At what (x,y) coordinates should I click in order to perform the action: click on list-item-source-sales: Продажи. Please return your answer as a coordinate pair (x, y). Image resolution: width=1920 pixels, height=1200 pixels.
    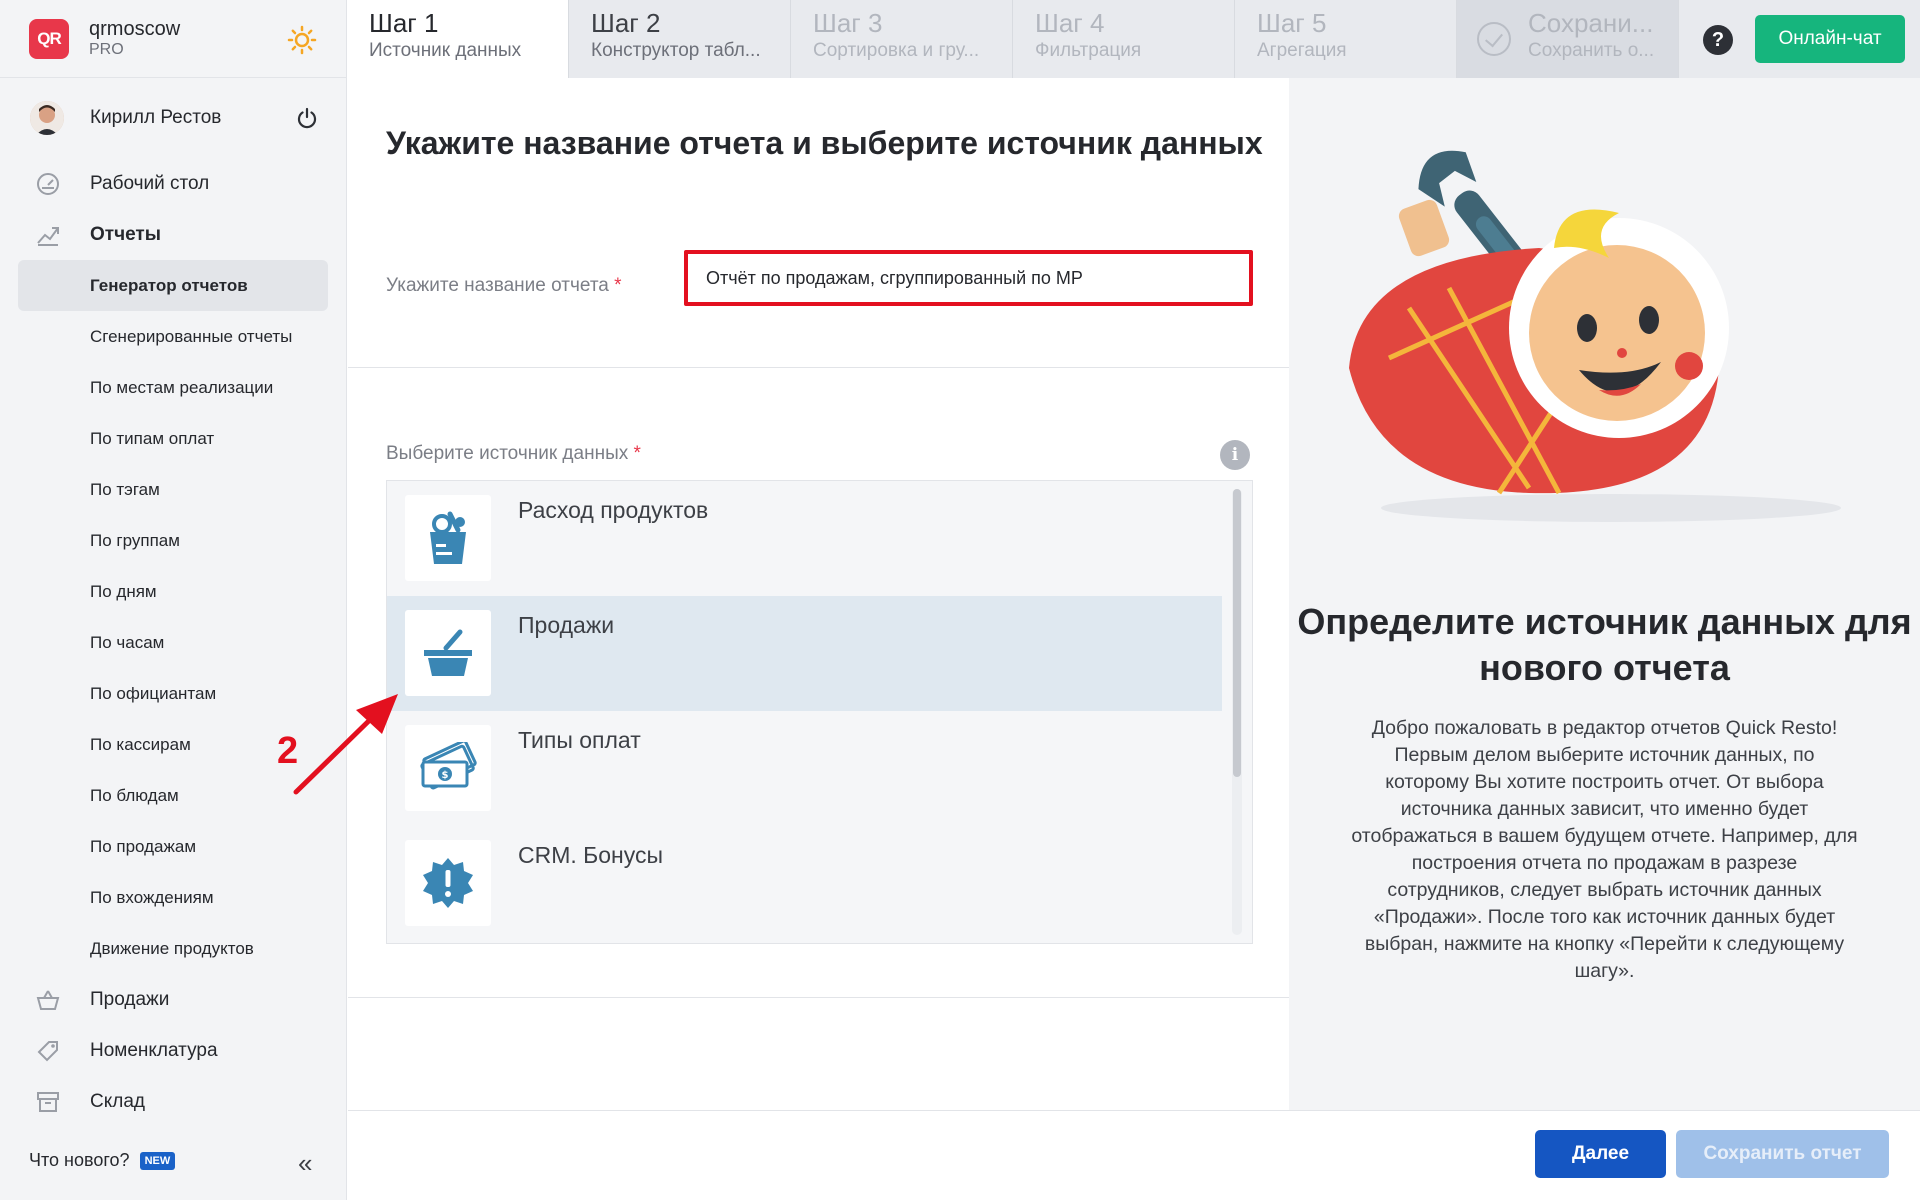
    Looking at the image, I should click on (804, 653).